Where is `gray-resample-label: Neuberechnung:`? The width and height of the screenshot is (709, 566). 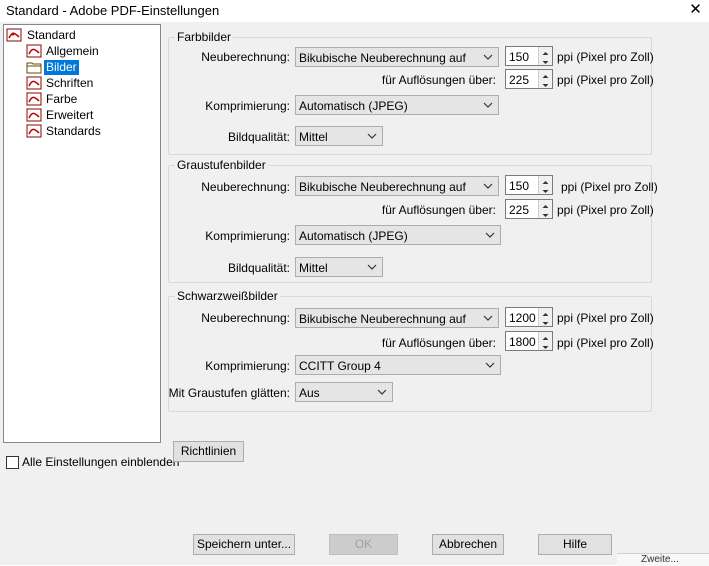 gray-resample-label: Neuberechnung: is located at coordinates (245, 187).